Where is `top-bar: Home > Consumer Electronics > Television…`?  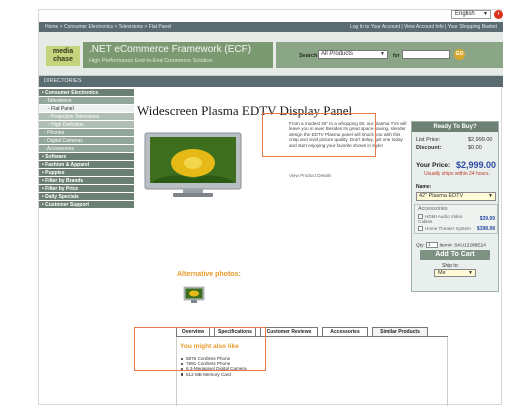
top-bar: Home > Consumer Electronics > Television… is located at coordinates (271, 27).